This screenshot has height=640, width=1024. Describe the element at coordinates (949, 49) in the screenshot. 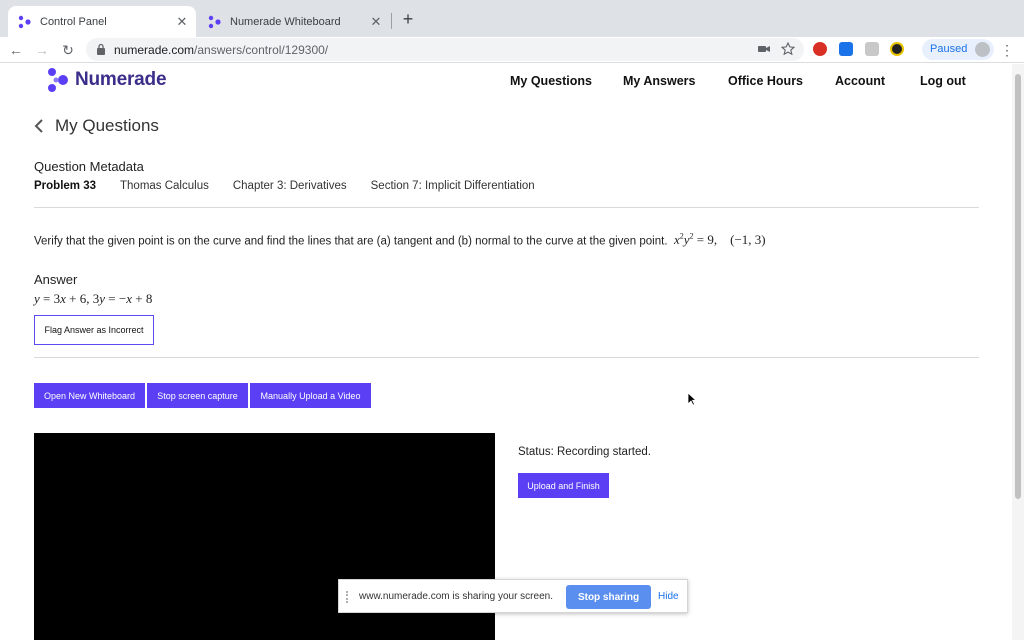

I see `paused-label: Paused` at that location.